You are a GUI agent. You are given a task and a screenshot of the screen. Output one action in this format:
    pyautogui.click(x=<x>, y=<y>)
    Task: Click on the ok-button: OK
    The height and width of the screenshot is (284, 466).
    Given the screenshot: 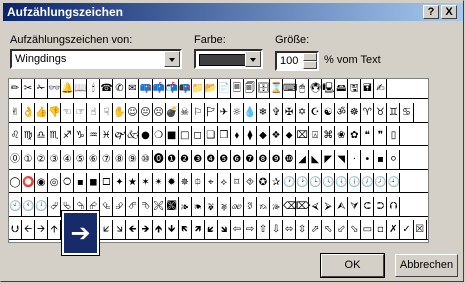 What is the action you would take?
    pyautogui.click(x=352, y=265)
    